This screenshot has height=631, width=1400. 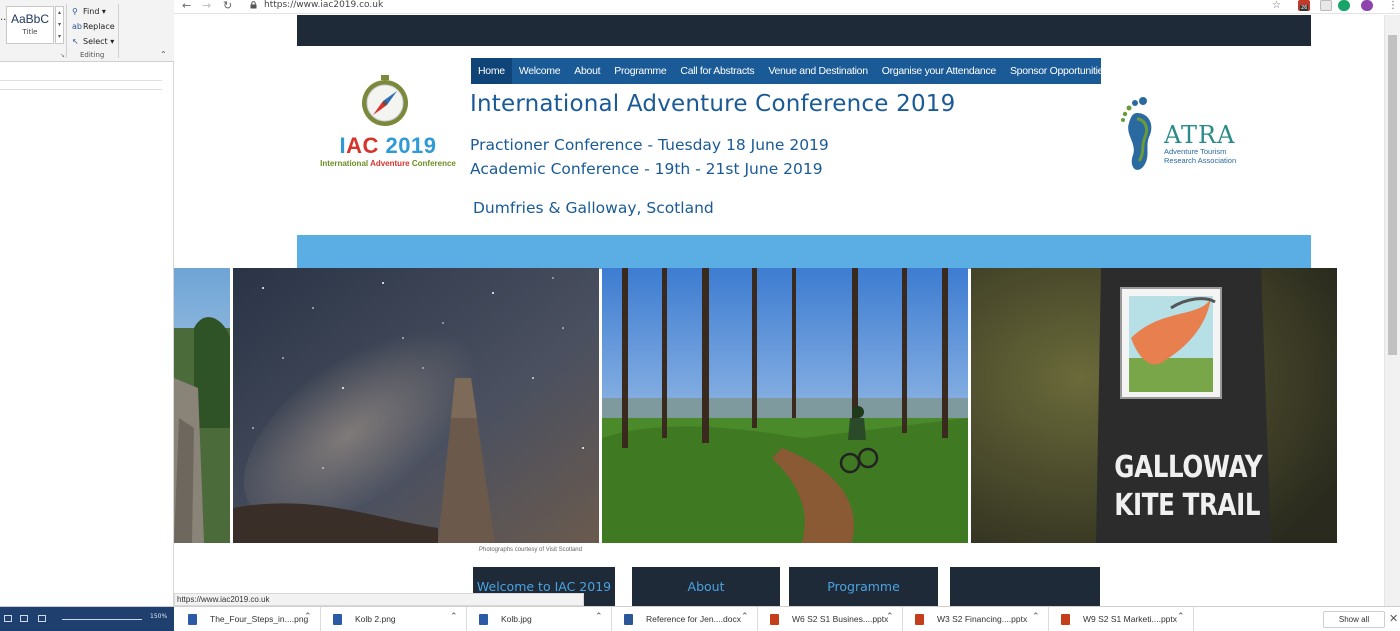 I want to click on back-icon: ←, so click(x=186, y=6).